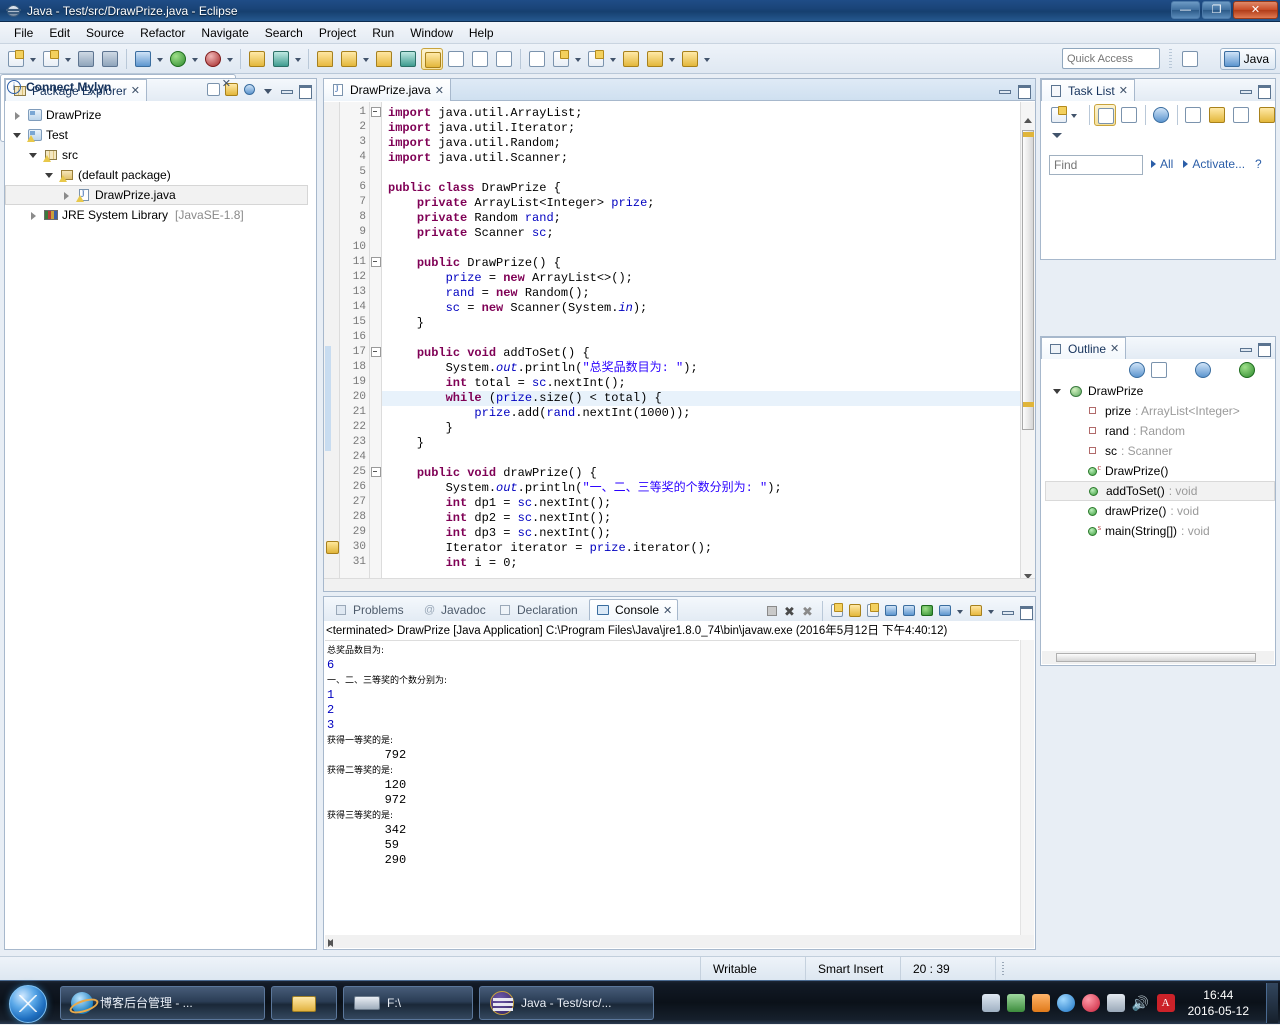  Describe the element at coordinates (790, 611) in the screenshot. I see `remove-launch-icon: ✖` at that location.